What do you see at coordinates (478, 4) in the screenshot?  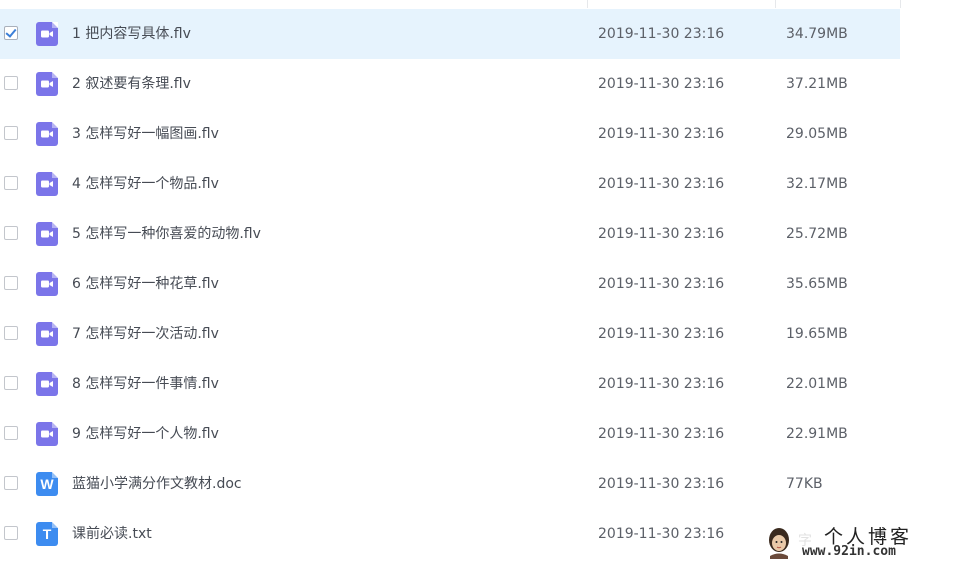 I see `column-header-dividers` at bounding box center [478, 4].